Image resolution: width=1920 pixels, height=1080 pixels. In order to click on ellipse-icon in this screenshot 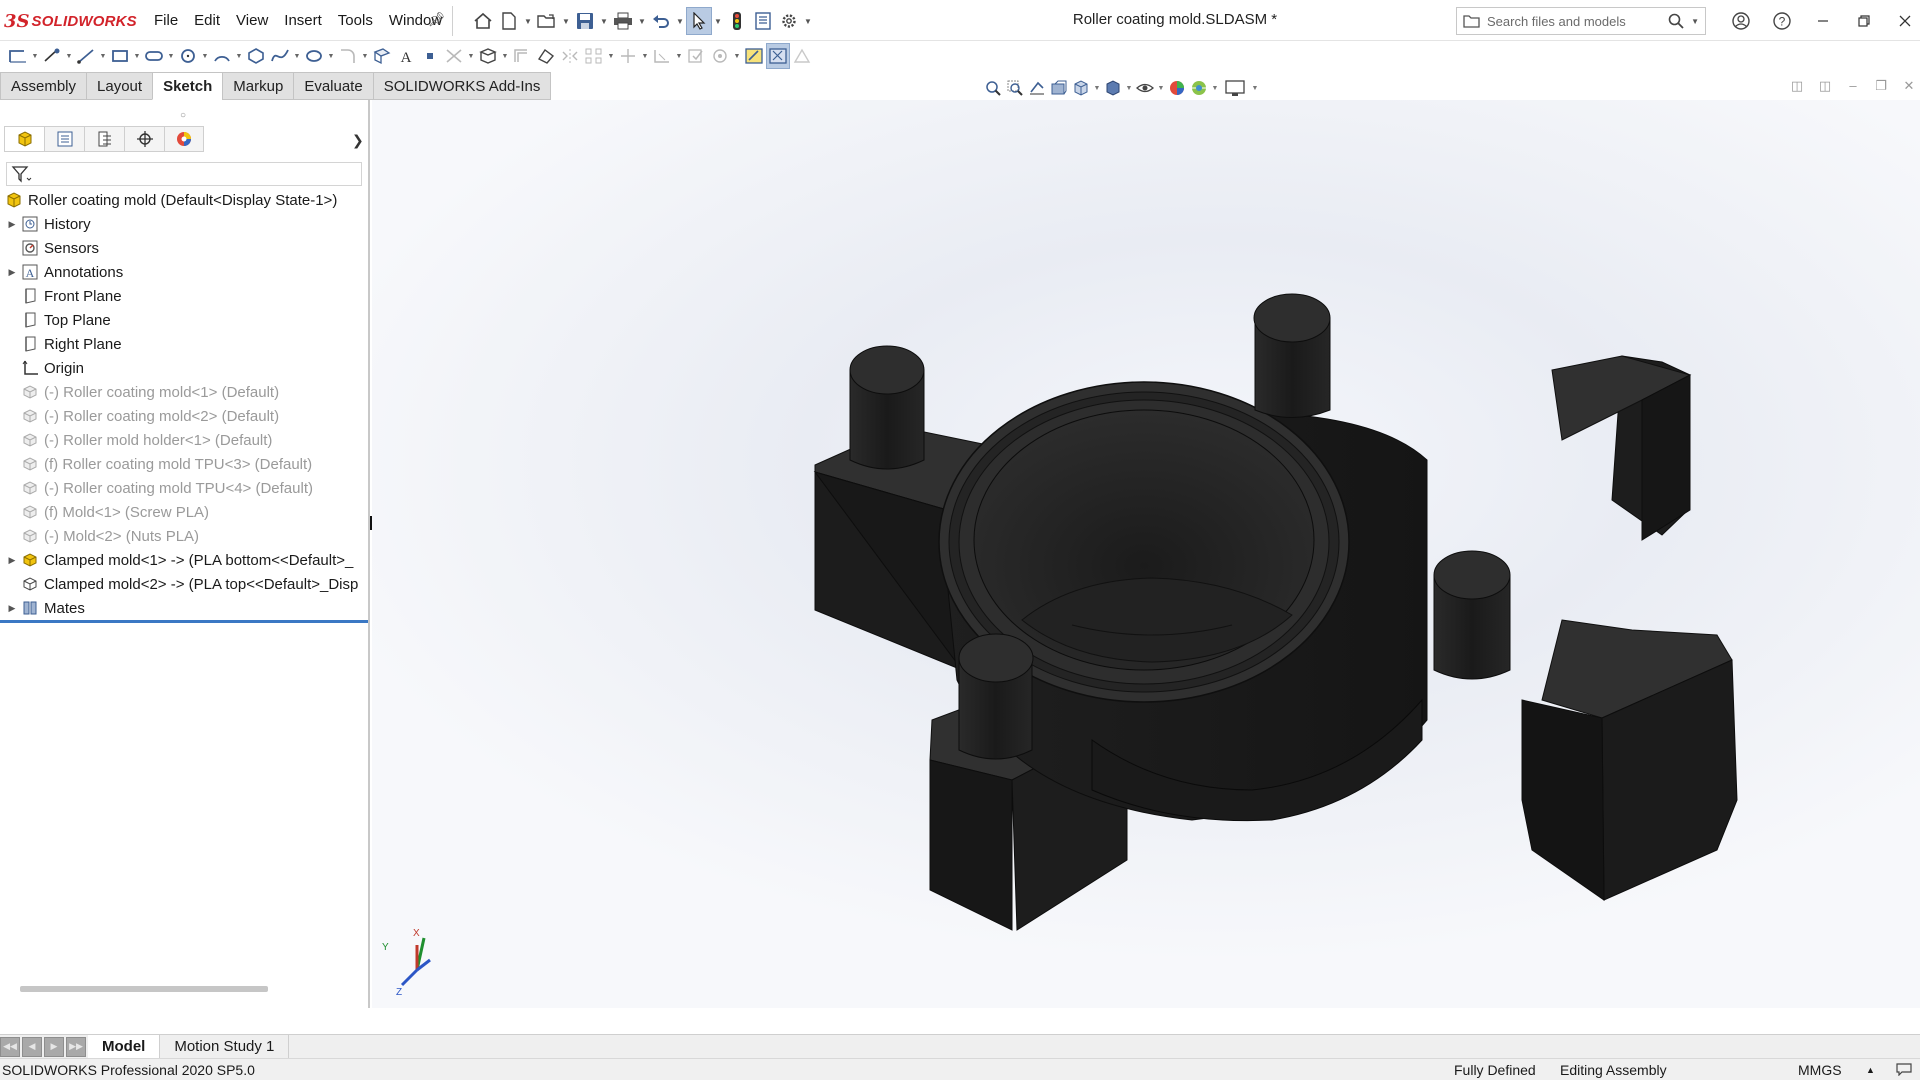, I will do `click(314, 56)`.